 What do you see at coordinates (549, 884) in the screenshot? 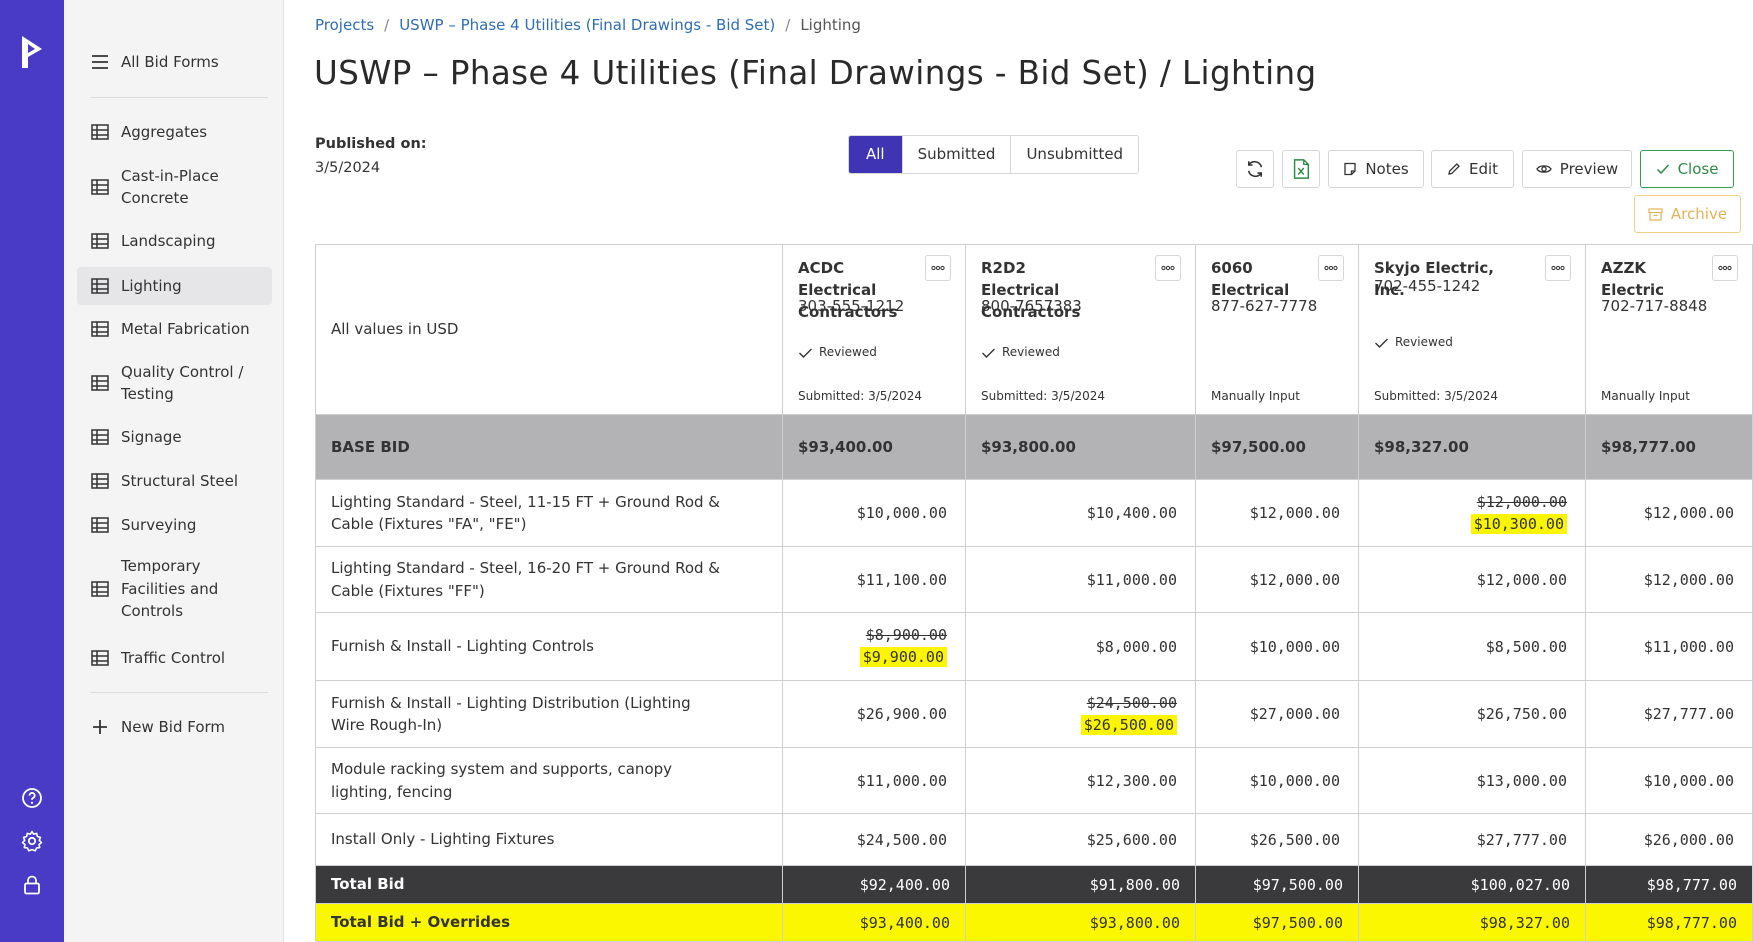
I see `total-bid-label-cell: Total Bid` at bounding box center [549, 884].